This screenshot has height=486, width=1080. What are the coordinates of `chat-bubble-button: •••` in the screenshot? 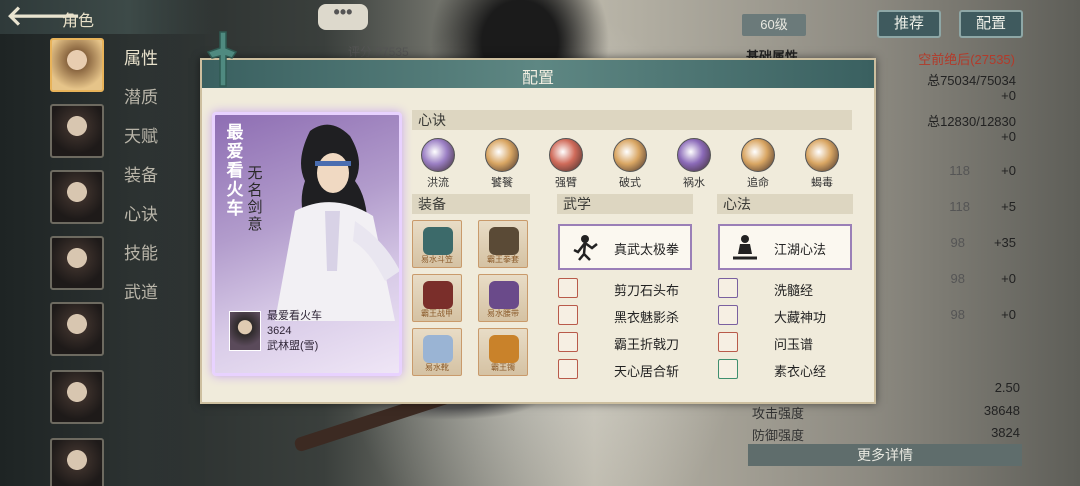 It's located at (343, 16).